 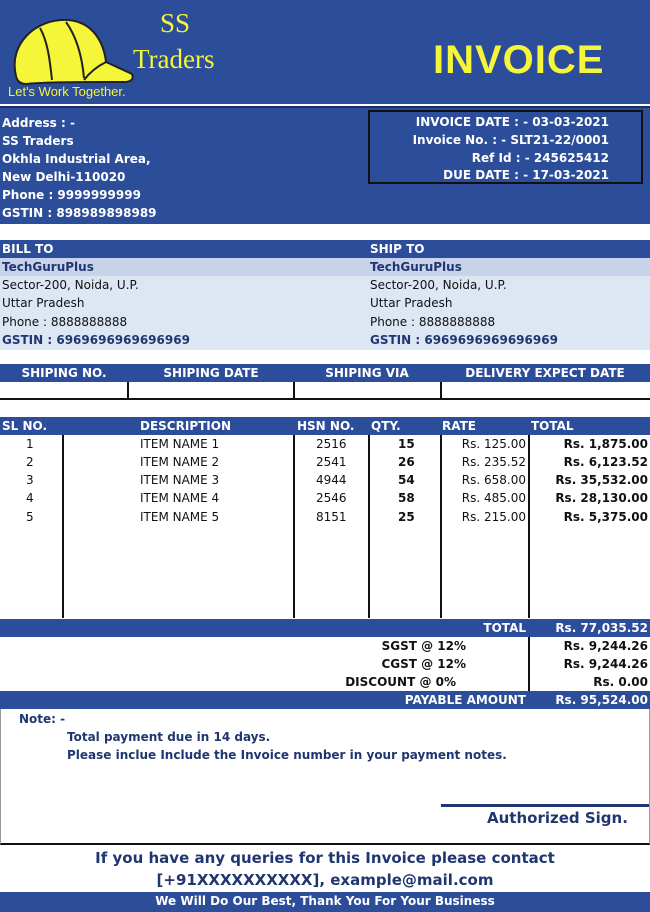 What do you see at coordinates (30, 498) in the screenshot?
I see `item-sl: 4` at bounding box center [30, 498].